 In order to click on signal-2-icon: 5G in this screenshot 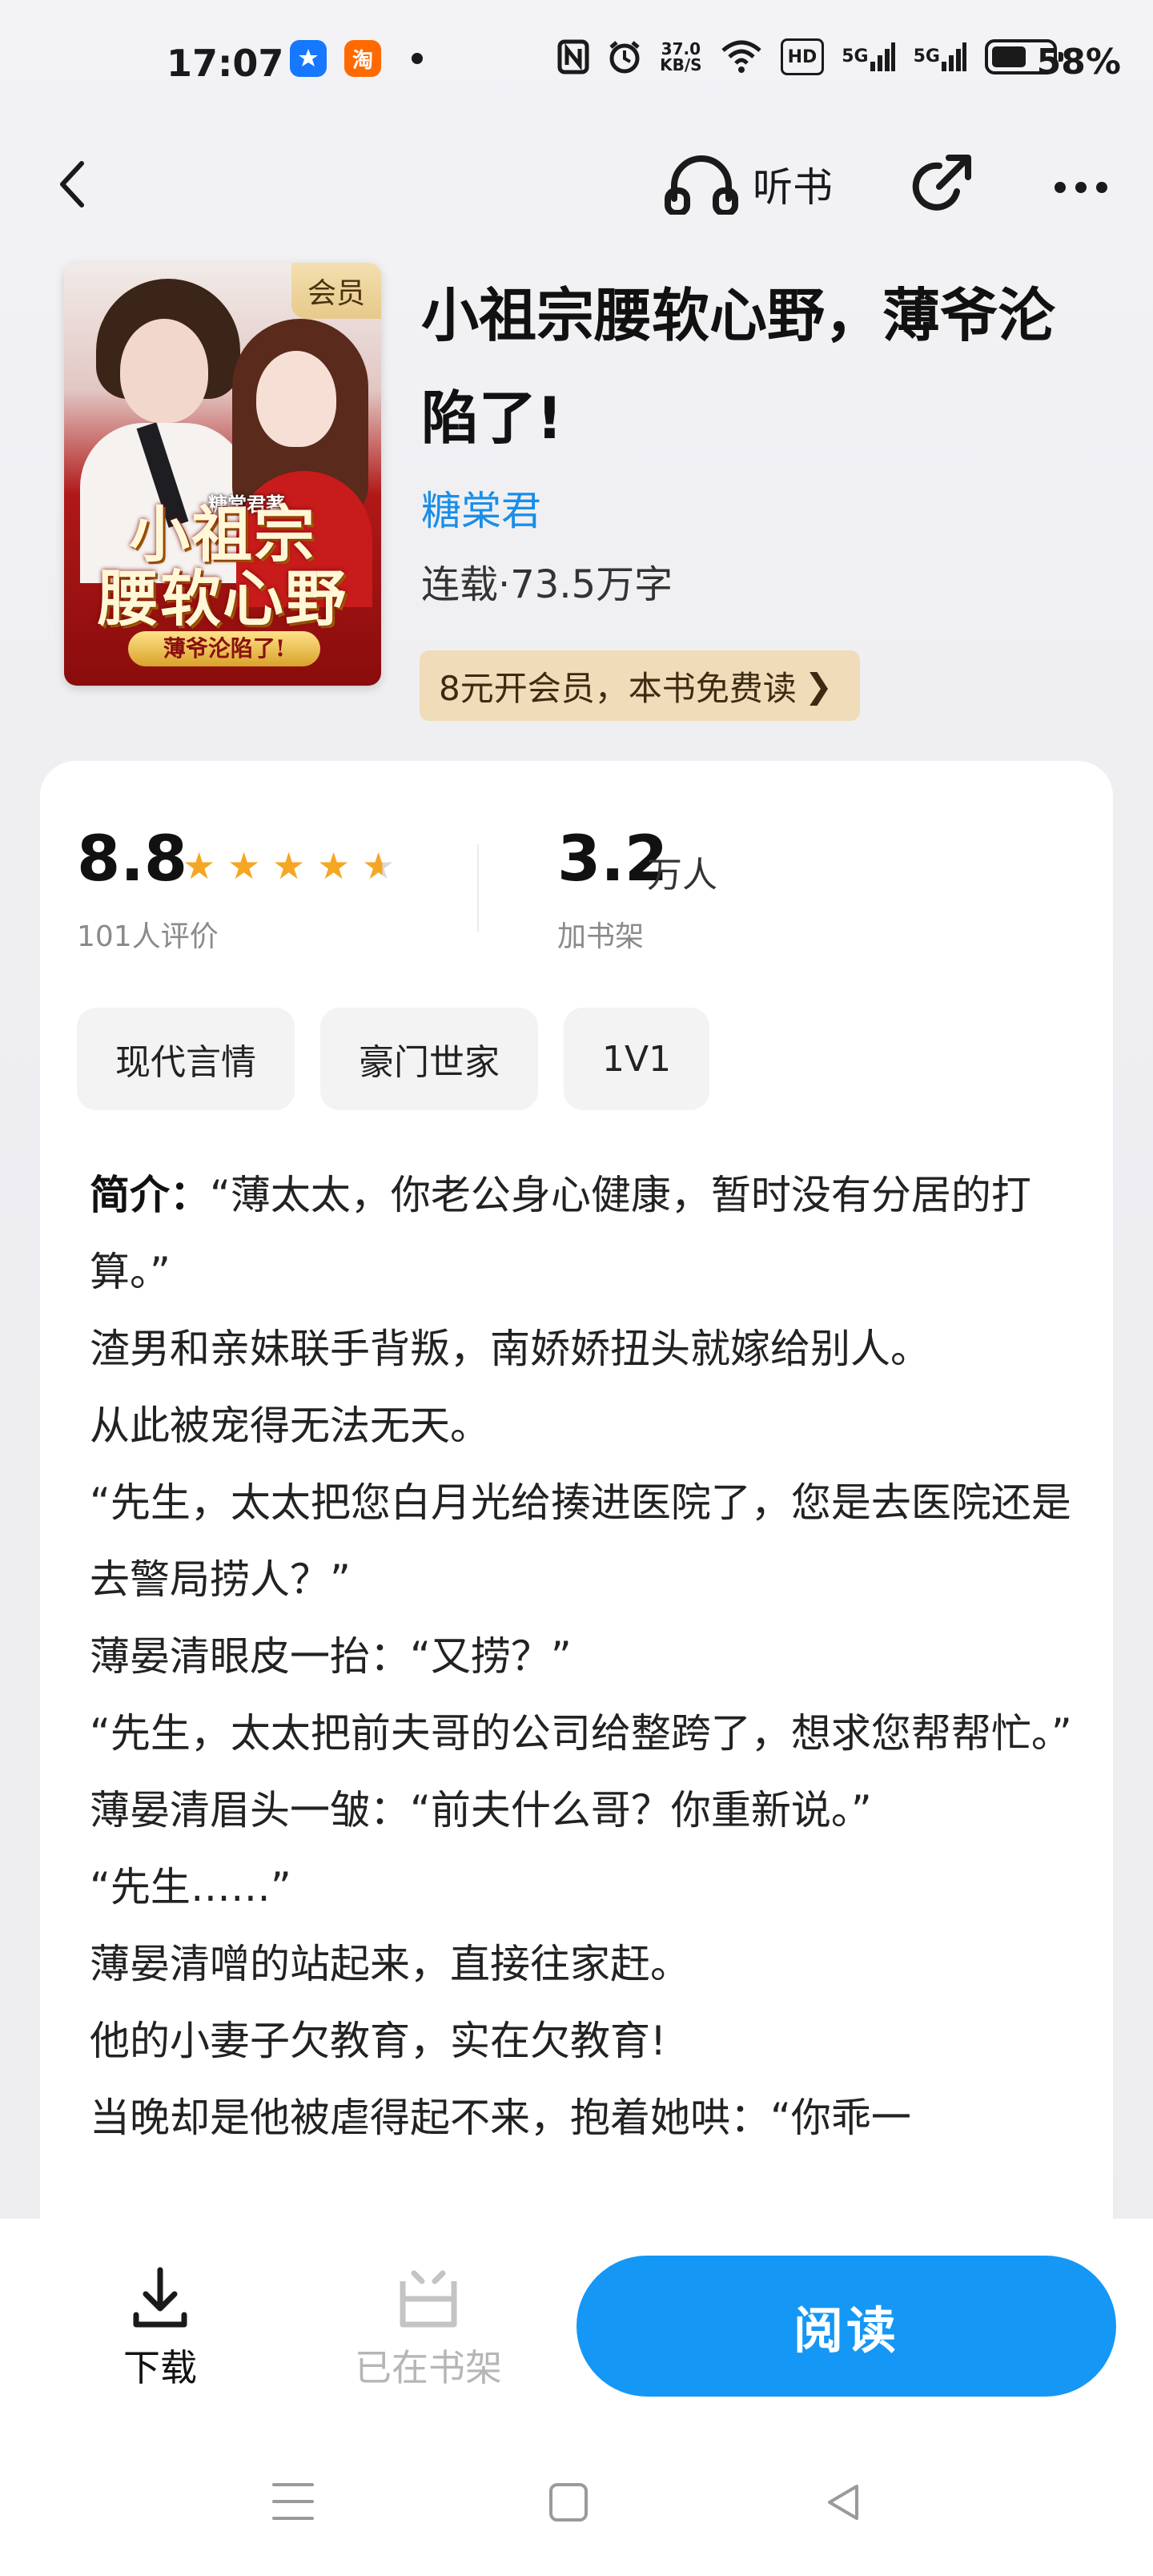, I will do `click(940, 56)`.